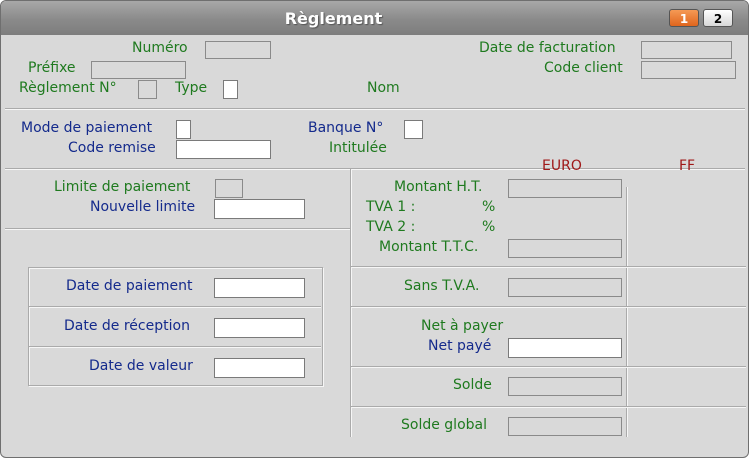  What do you see at coordinates (565, 426) in the screenshot?
I see `solde-global-field` at bounding box center [565, 426].